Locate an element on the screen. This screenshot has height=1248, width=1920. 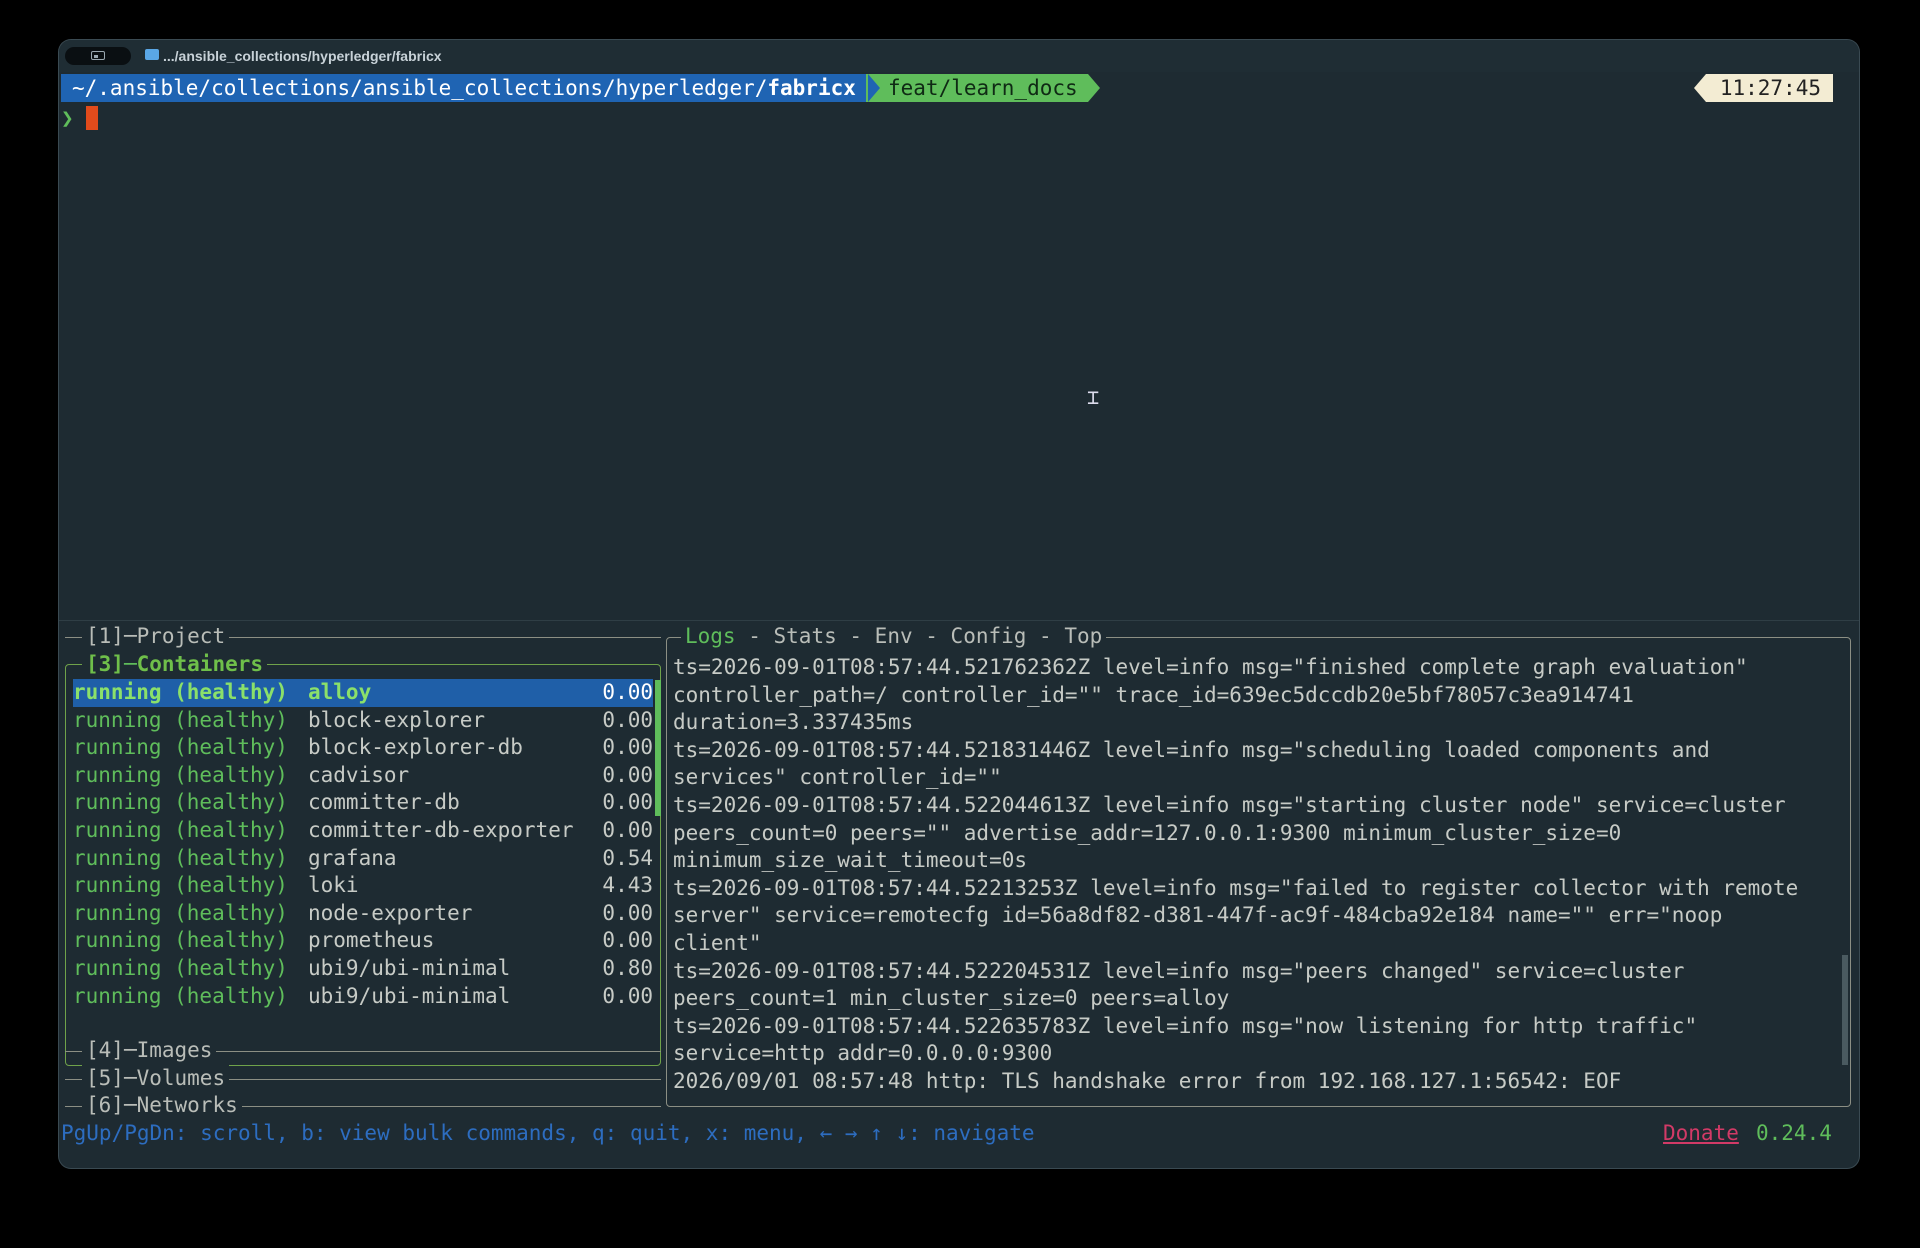
images-panel-label: Images is located at coordinates (174, 1050).